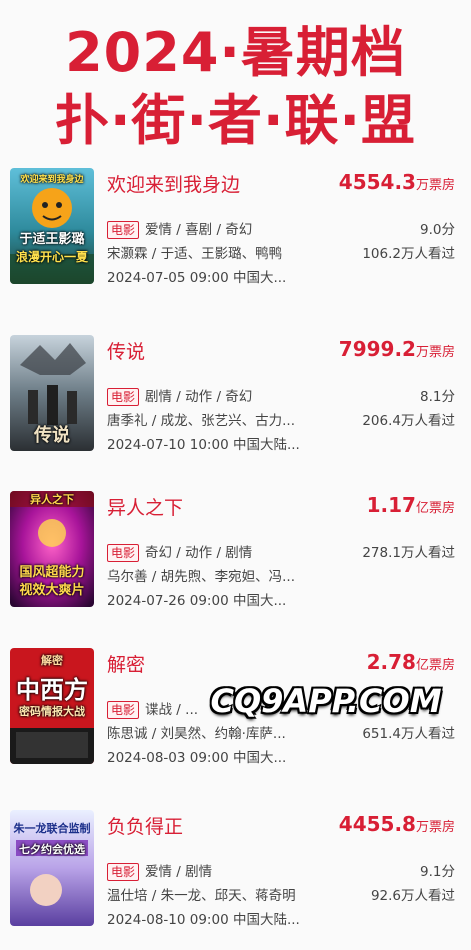 The height and width of the screenshot is (950, 471). What do you see at coordinates (179, 872) in the screenshot?
I see `movie-genres: 爱情 / 剧情` at bounding box center [179, 872].